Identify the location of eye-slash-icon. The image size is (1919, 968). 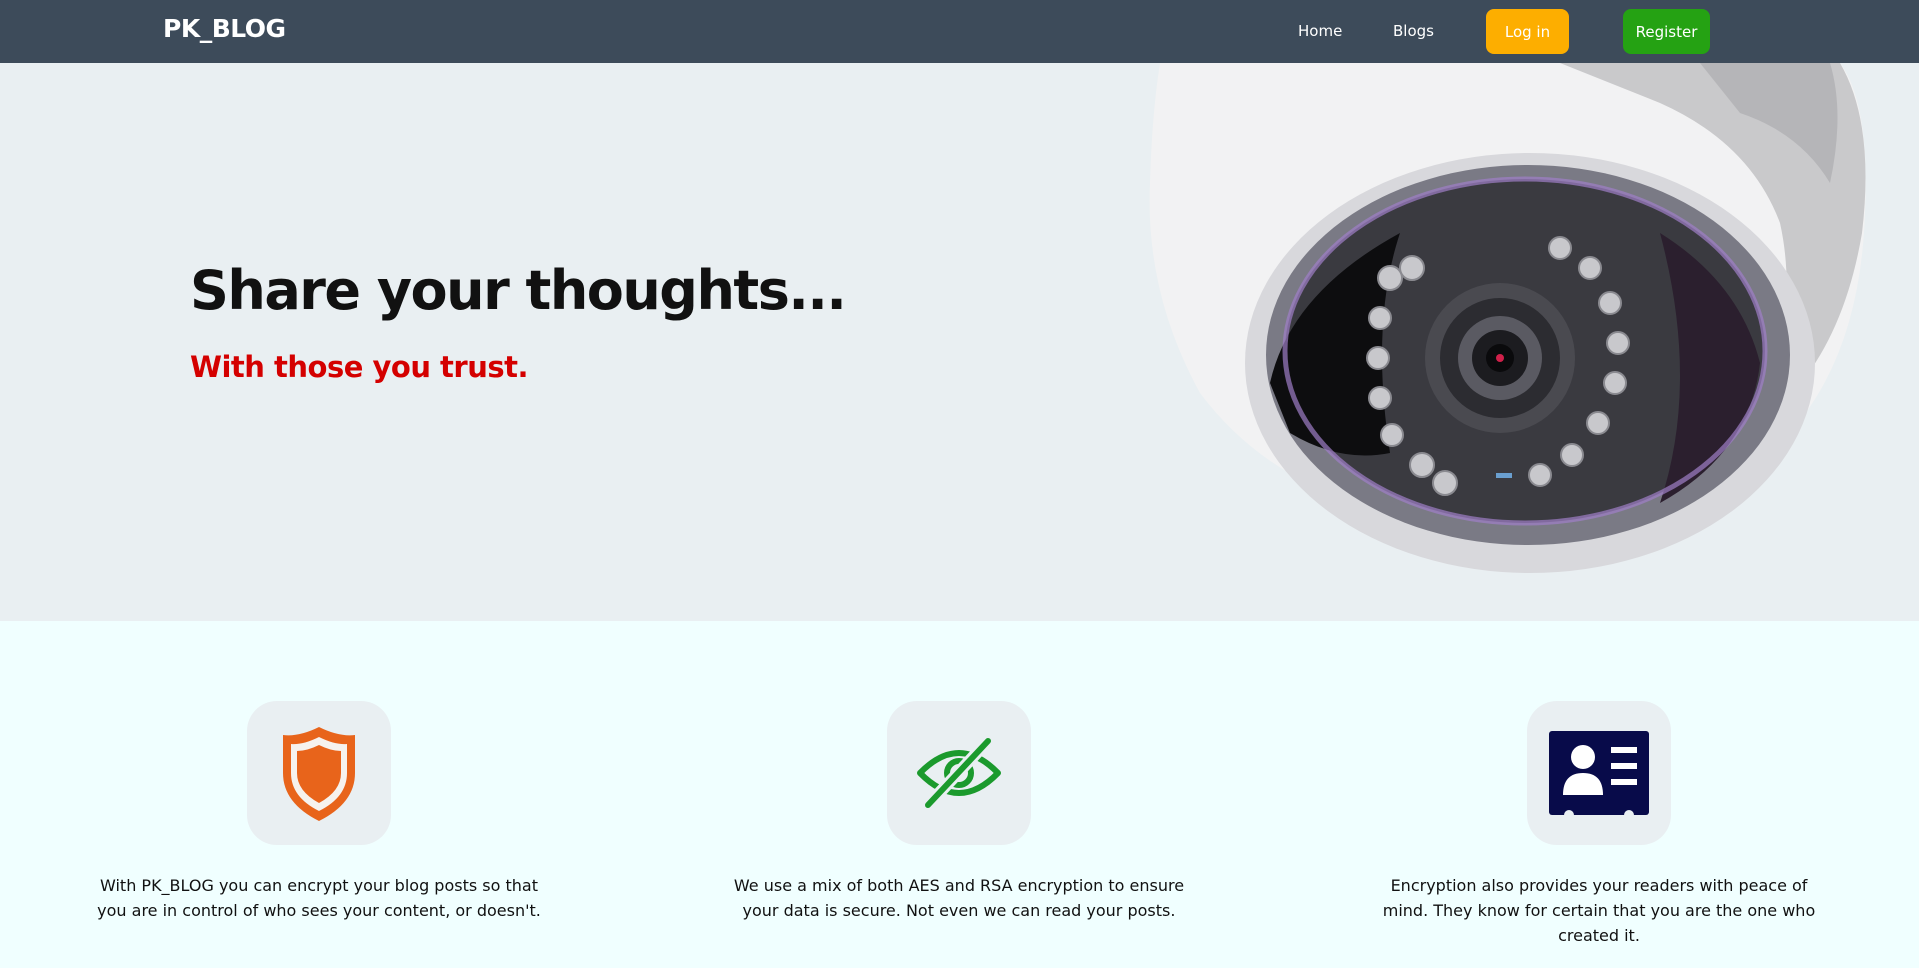
(959, 773).